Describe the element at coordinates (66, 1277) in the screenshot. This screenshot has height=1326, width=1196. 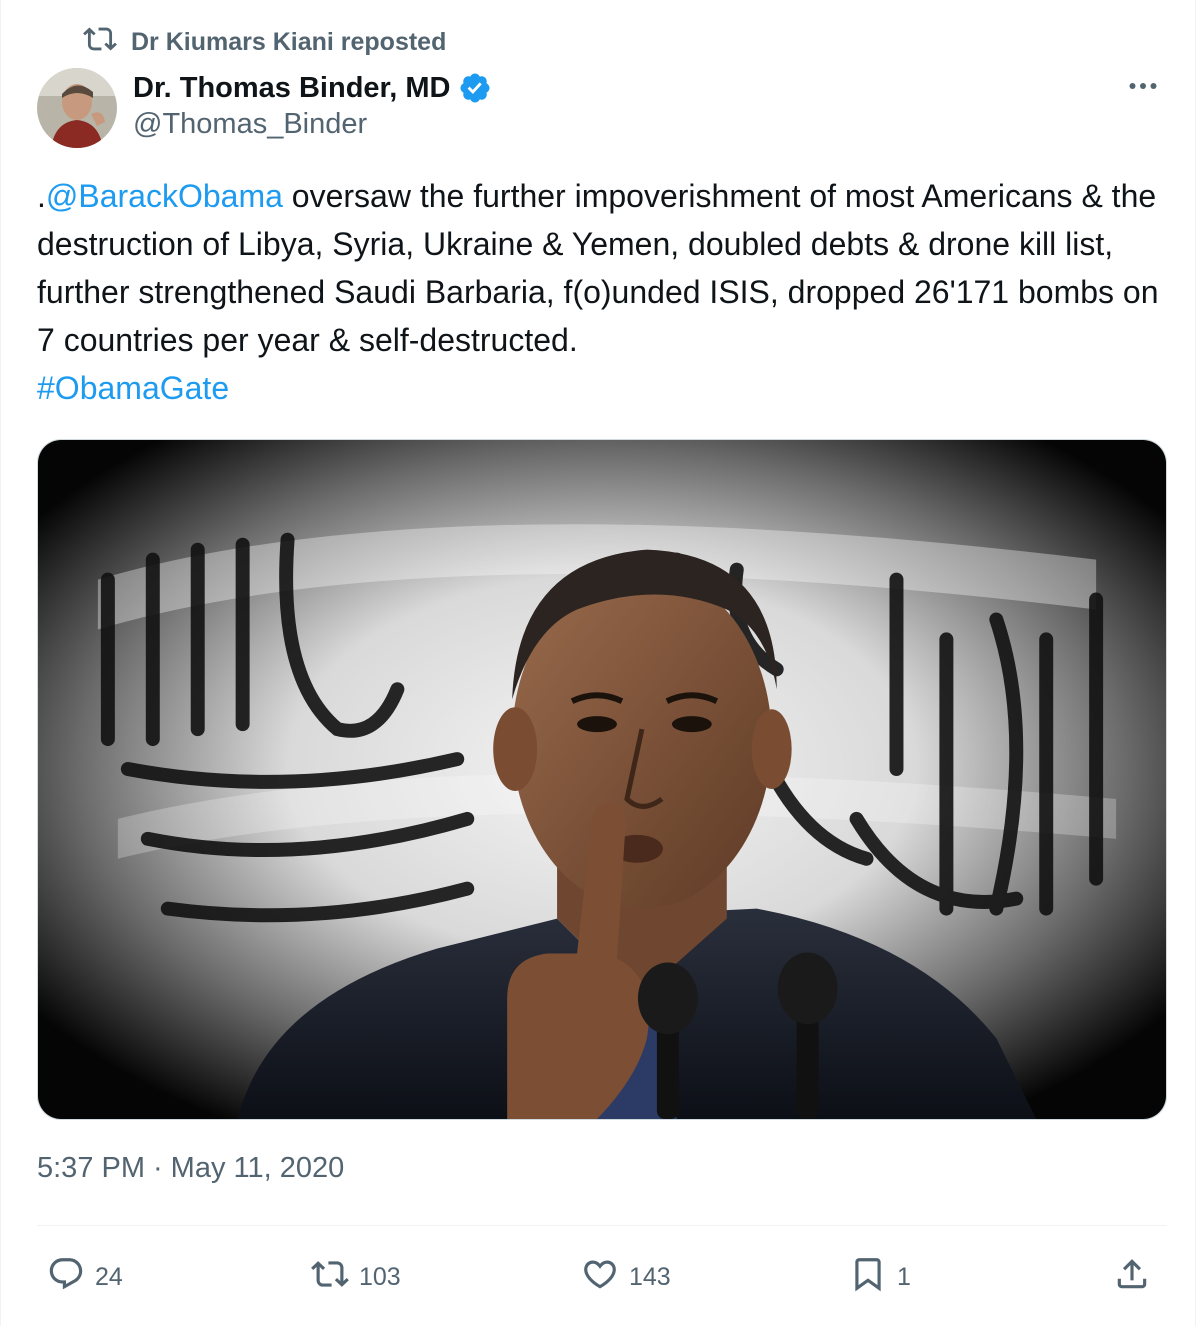
I see `reply-icon` at that location.